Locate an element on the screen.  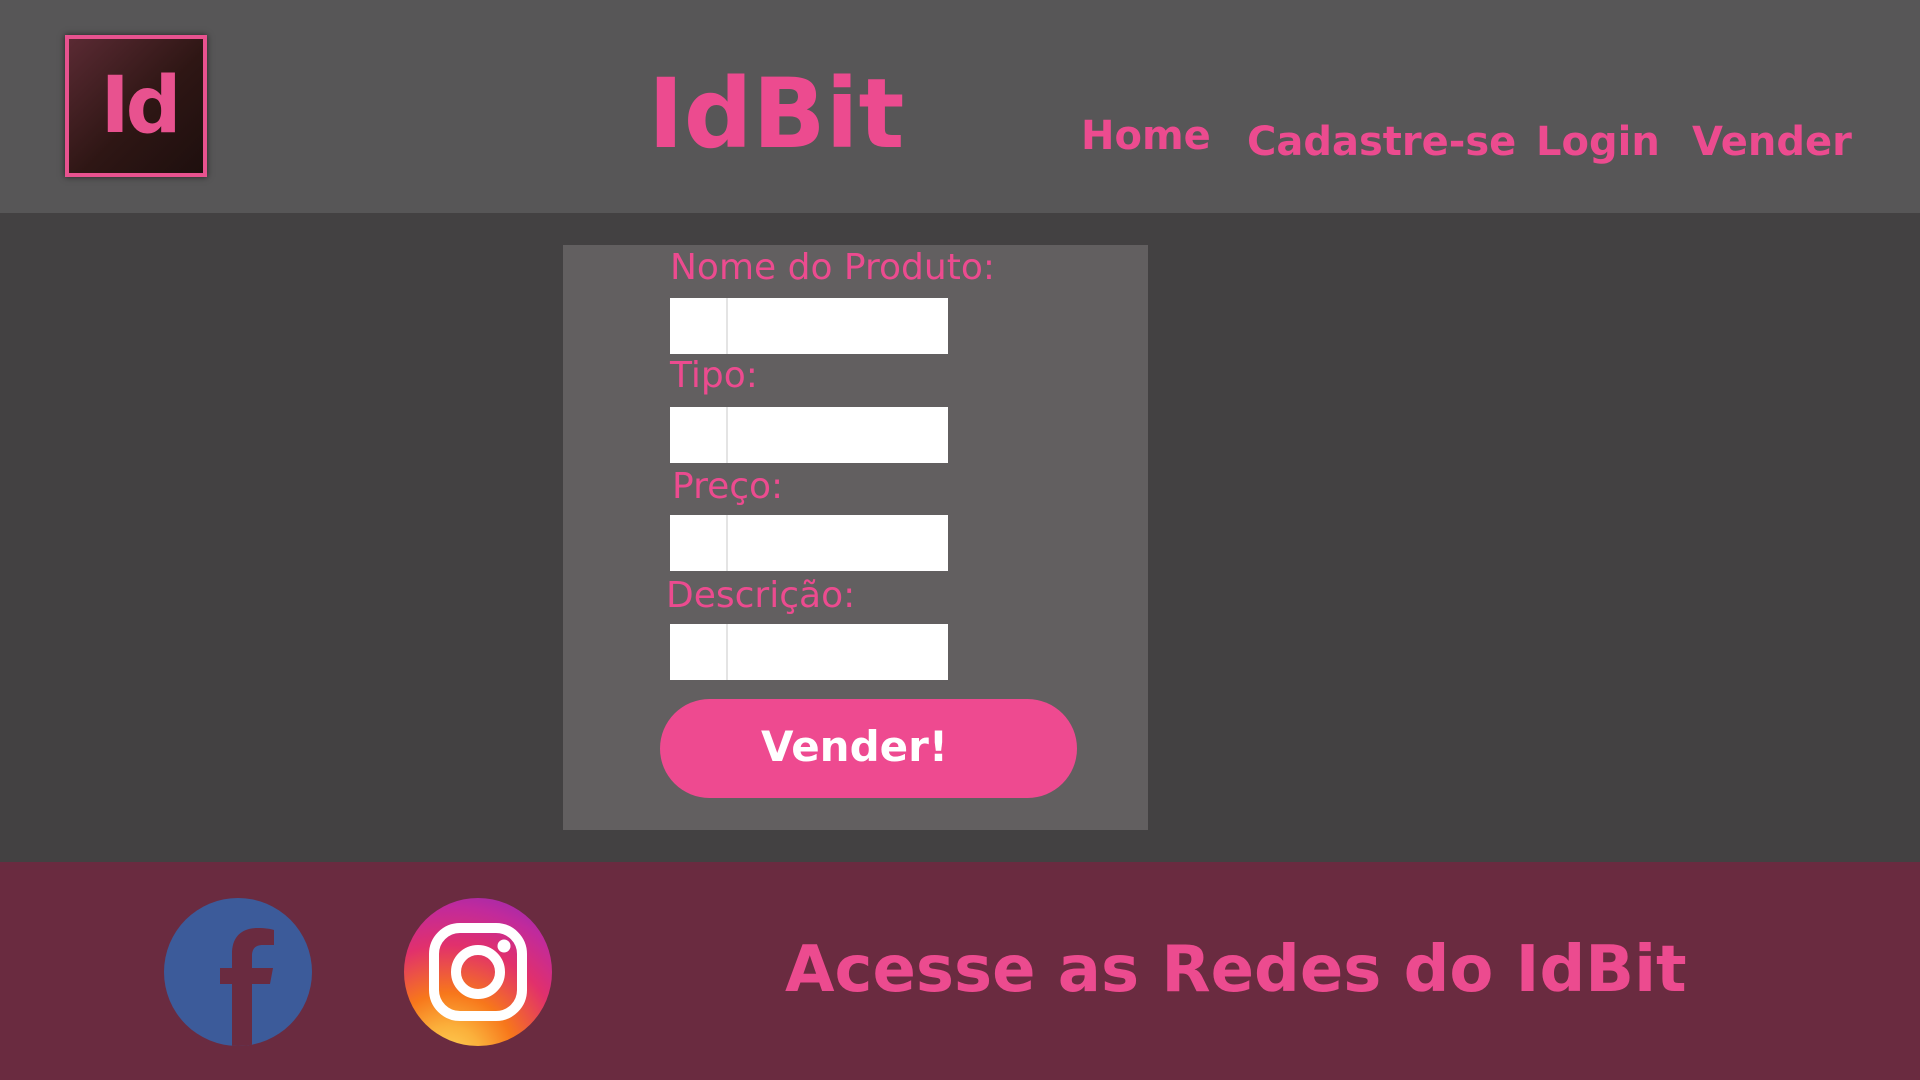
nav-cadastre-se-link: Cadastre-se is located at coordinates (1381, 142).